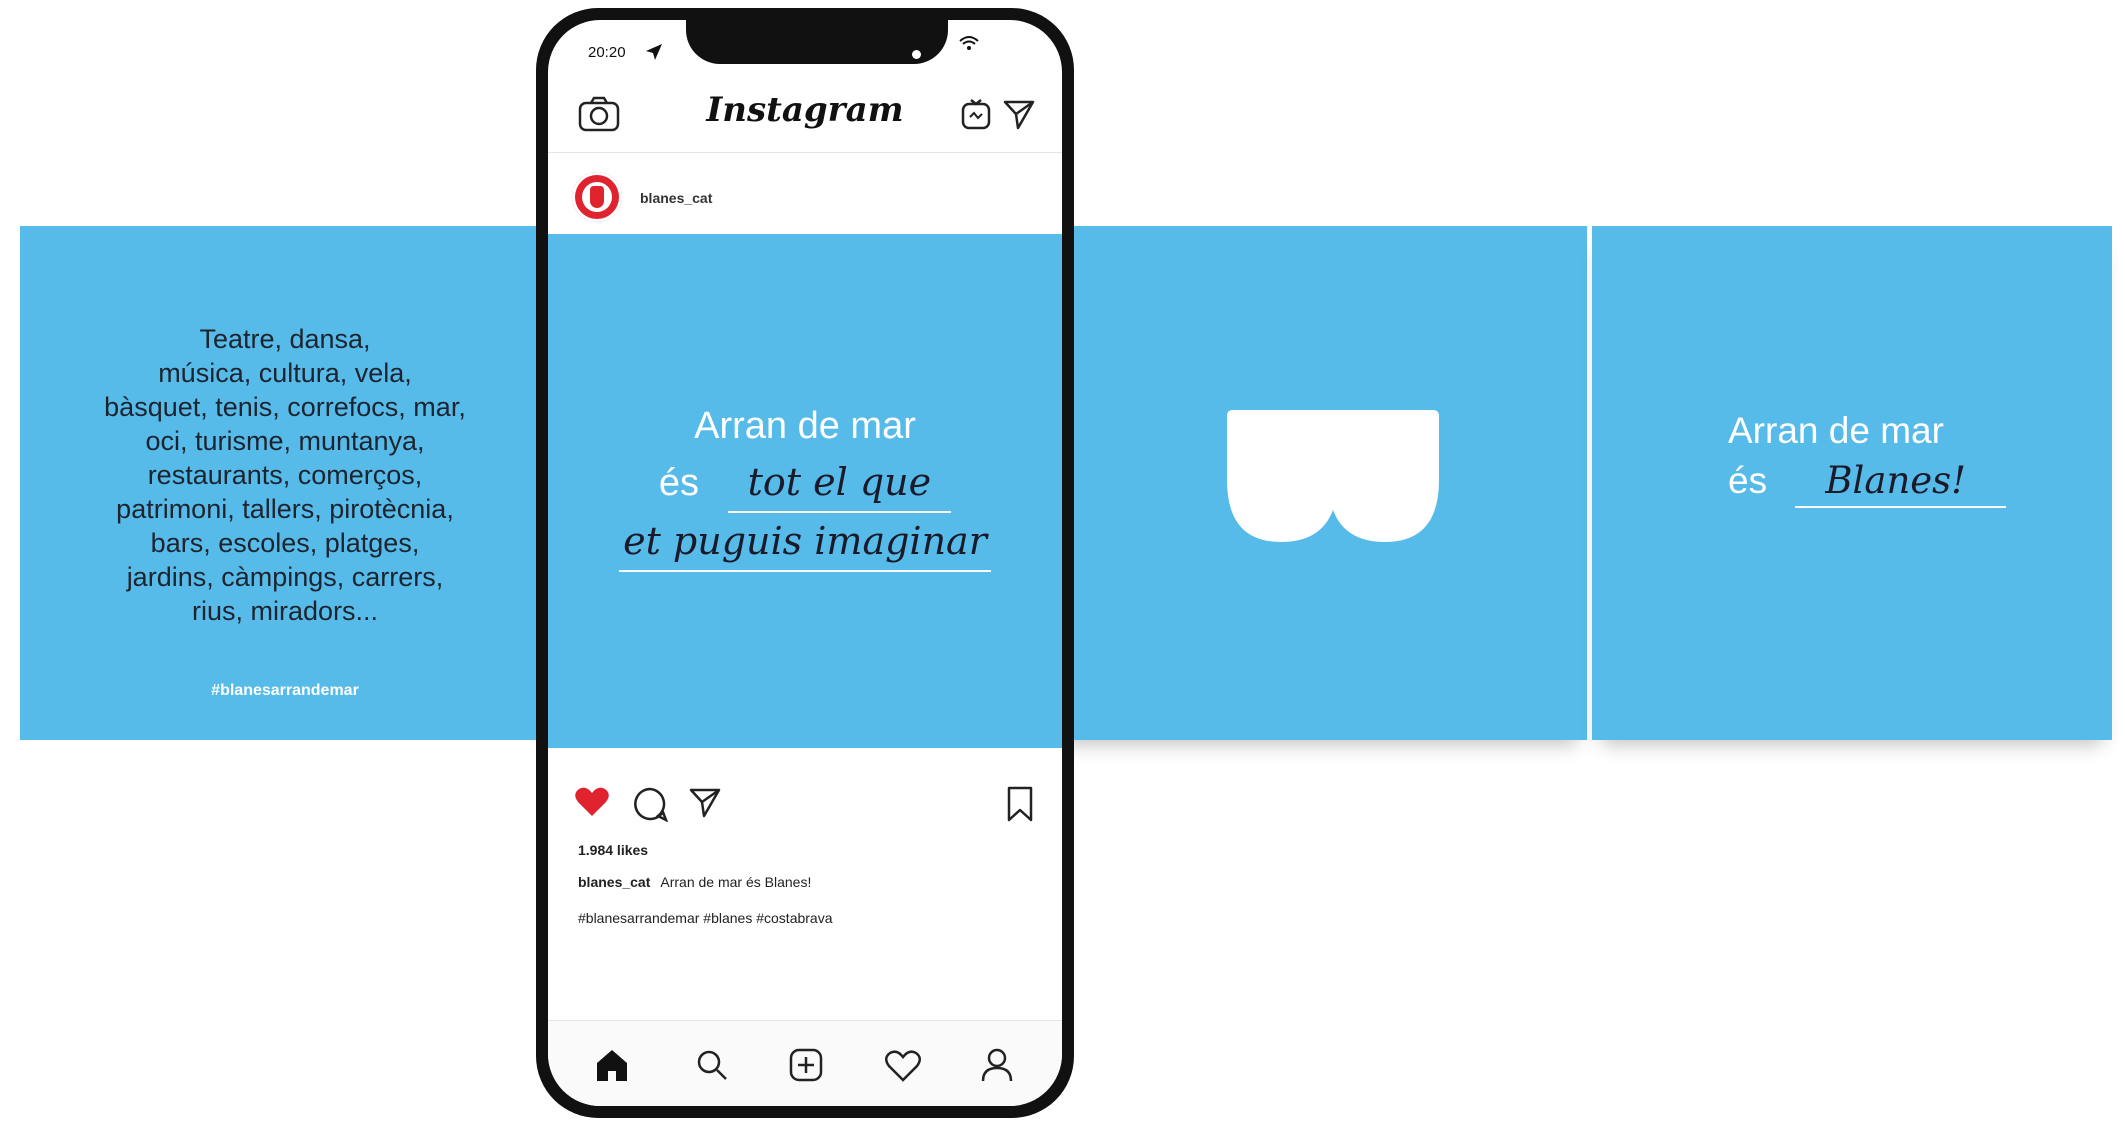 The image size is (2125, 1124). What do you see at coordinates (1333, 476) in the screenshot?
I see `blanes-logo-icon` at bounding box center [1333, 476].